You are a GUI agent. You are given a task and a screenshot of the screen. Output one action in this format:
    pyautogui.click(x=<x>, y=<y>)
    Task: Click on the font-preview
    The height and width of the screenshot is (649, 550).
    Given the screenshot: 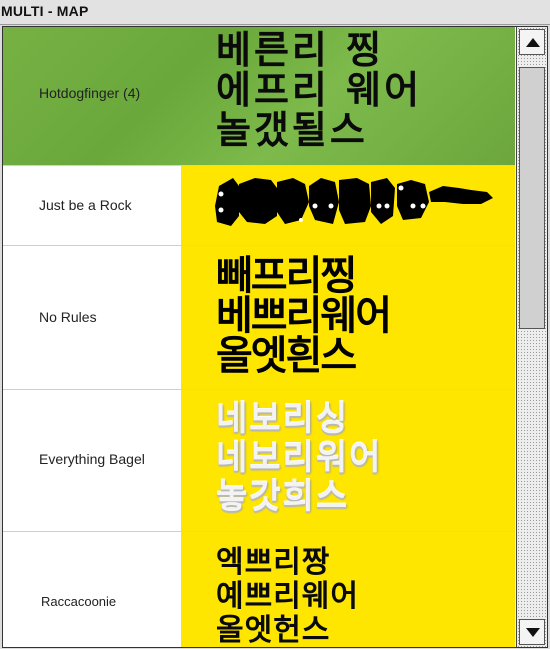 What is the action you would take?
    pyautogui.click(x=348, y=205)
    